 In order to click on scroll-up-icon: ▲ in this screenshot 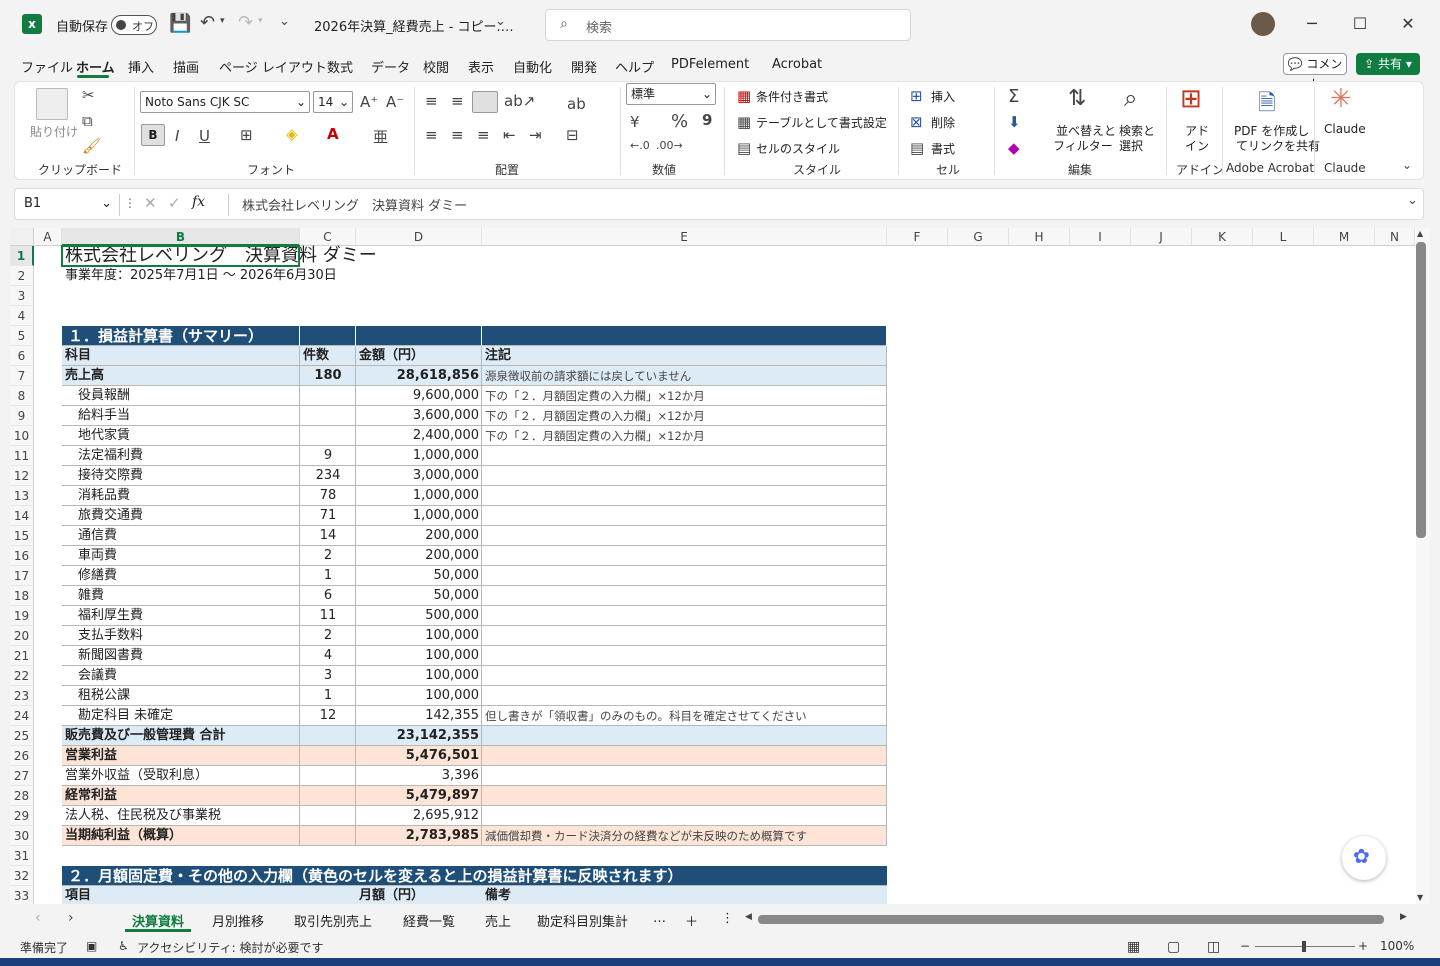, I will do `click(1420, 233)`.